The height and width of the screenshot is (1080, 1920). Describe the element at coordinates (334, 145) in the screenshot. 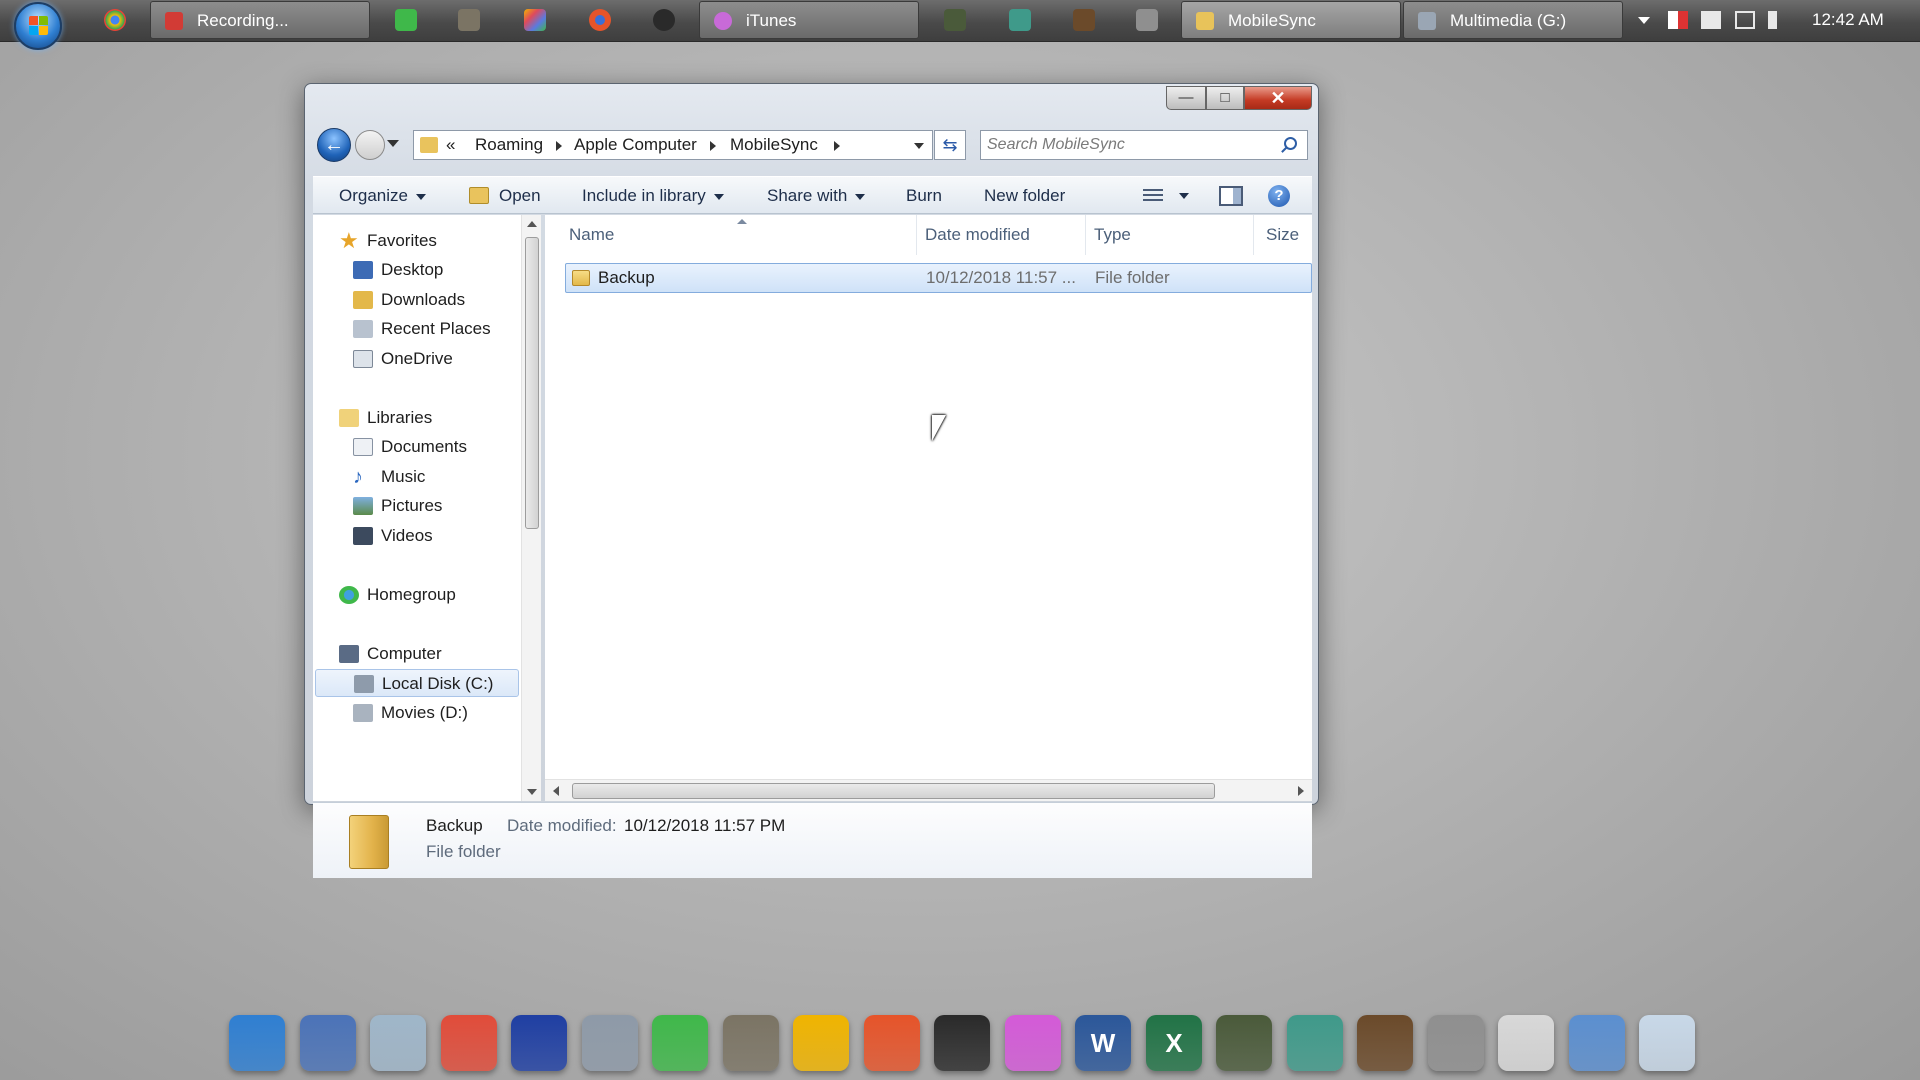

I see `back-button: ←` at that location.